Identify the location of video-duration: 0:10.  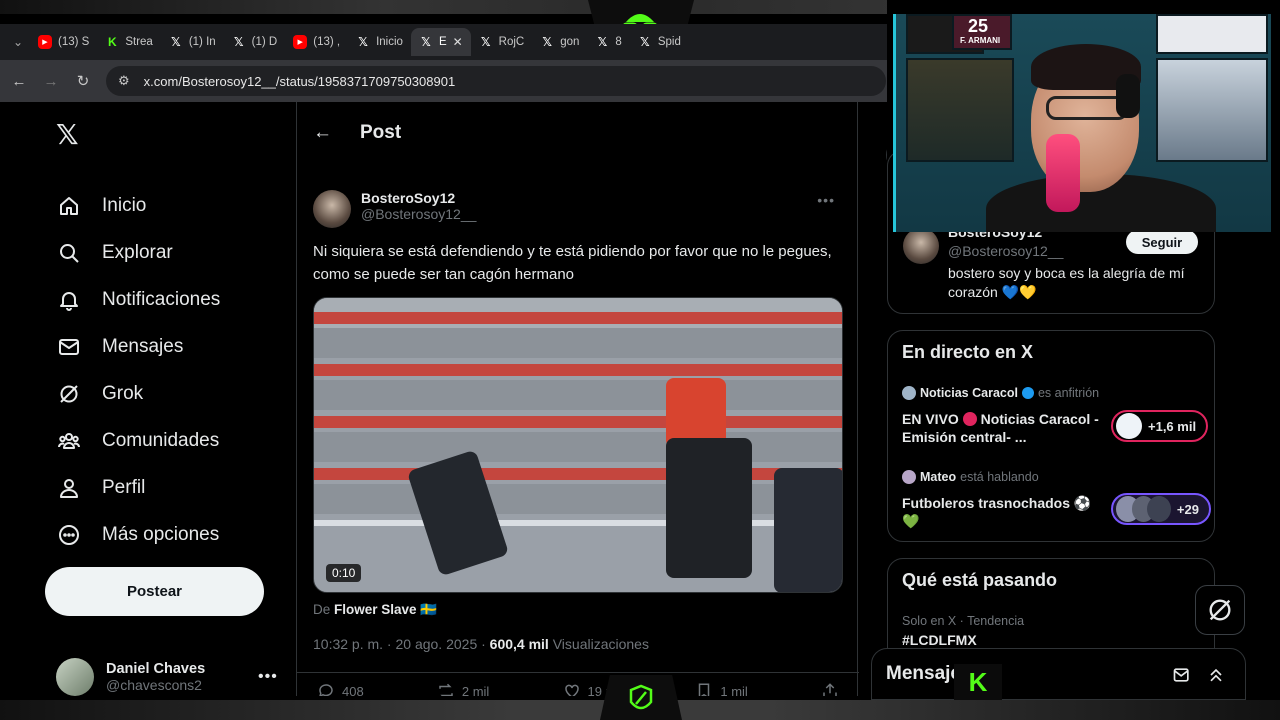
(344, 573).